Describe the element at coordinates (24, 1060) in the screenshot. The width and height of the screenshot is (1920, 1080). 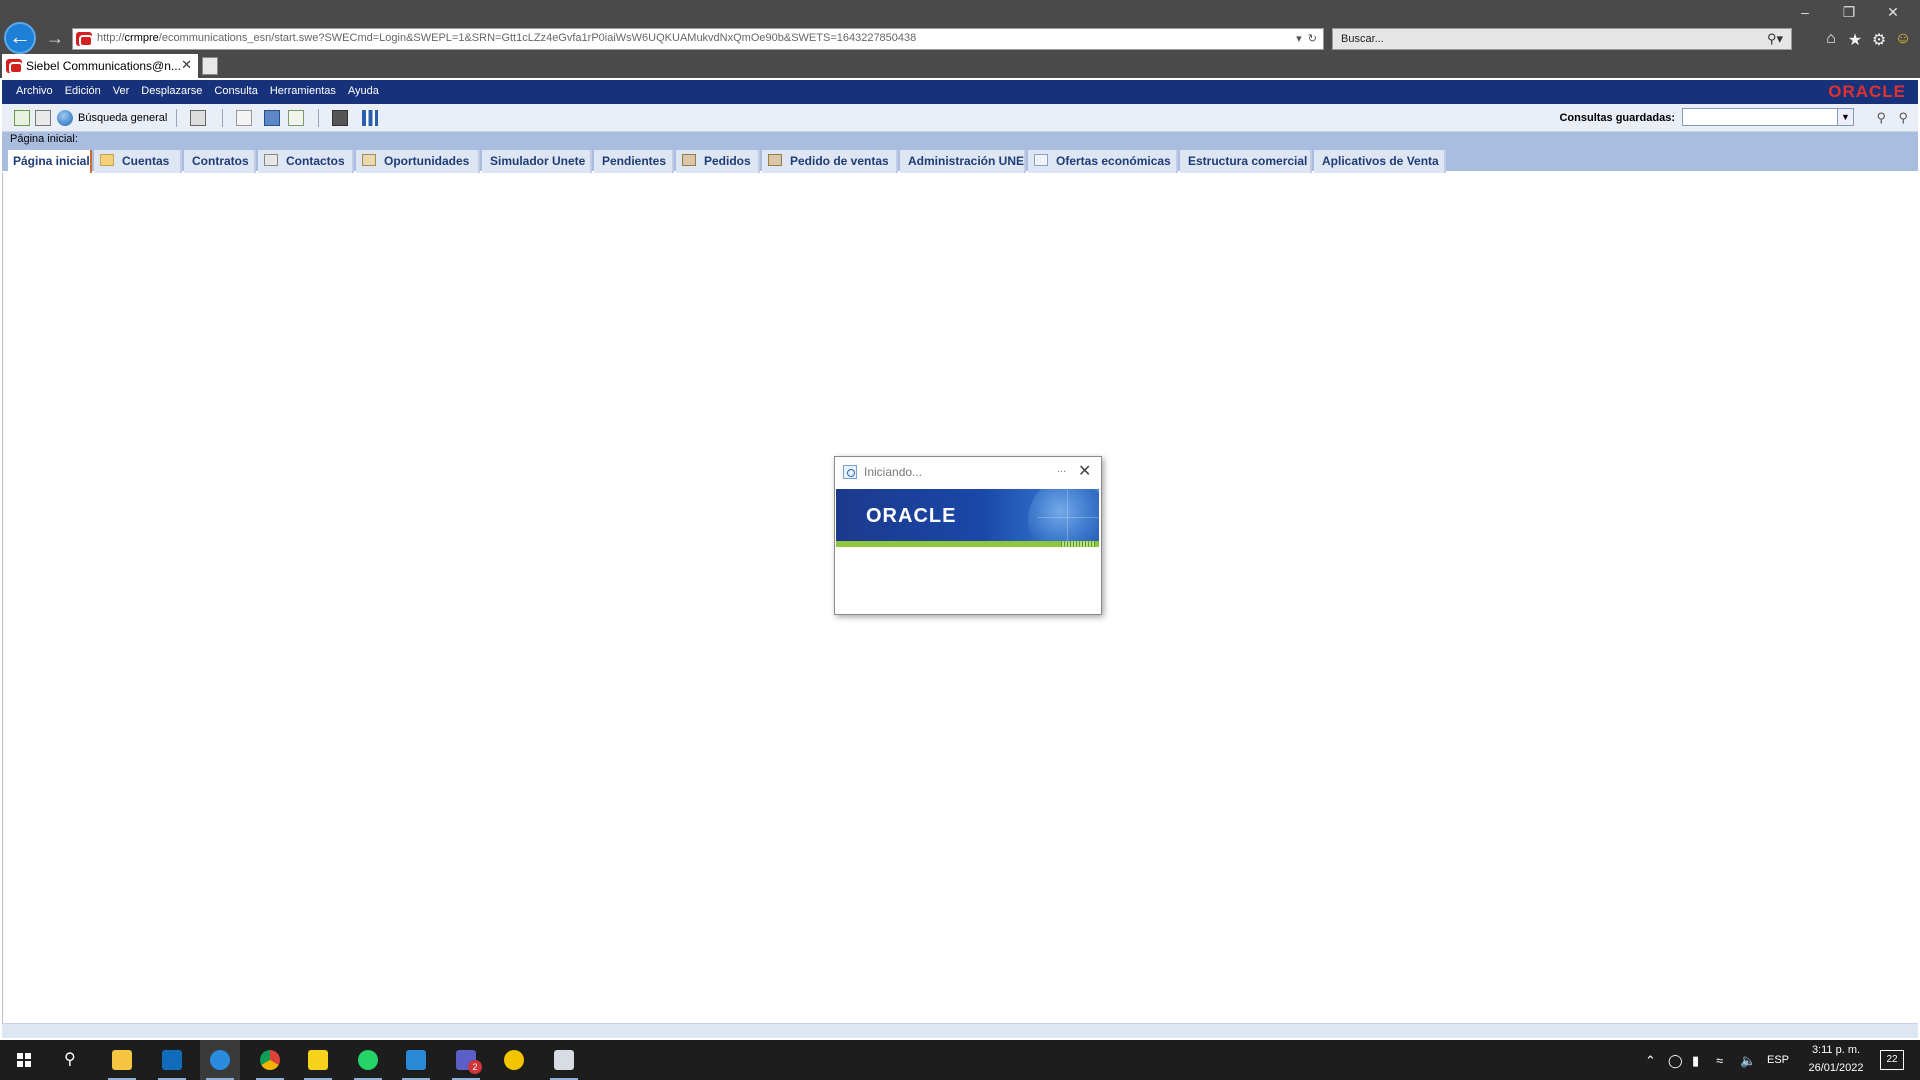
I see `windows-start-icon` at that location.